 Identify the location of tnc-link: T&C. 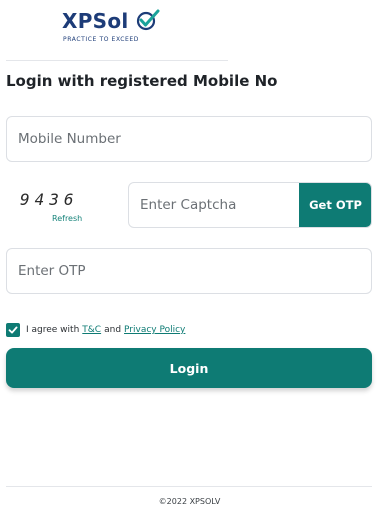
(91, 330).